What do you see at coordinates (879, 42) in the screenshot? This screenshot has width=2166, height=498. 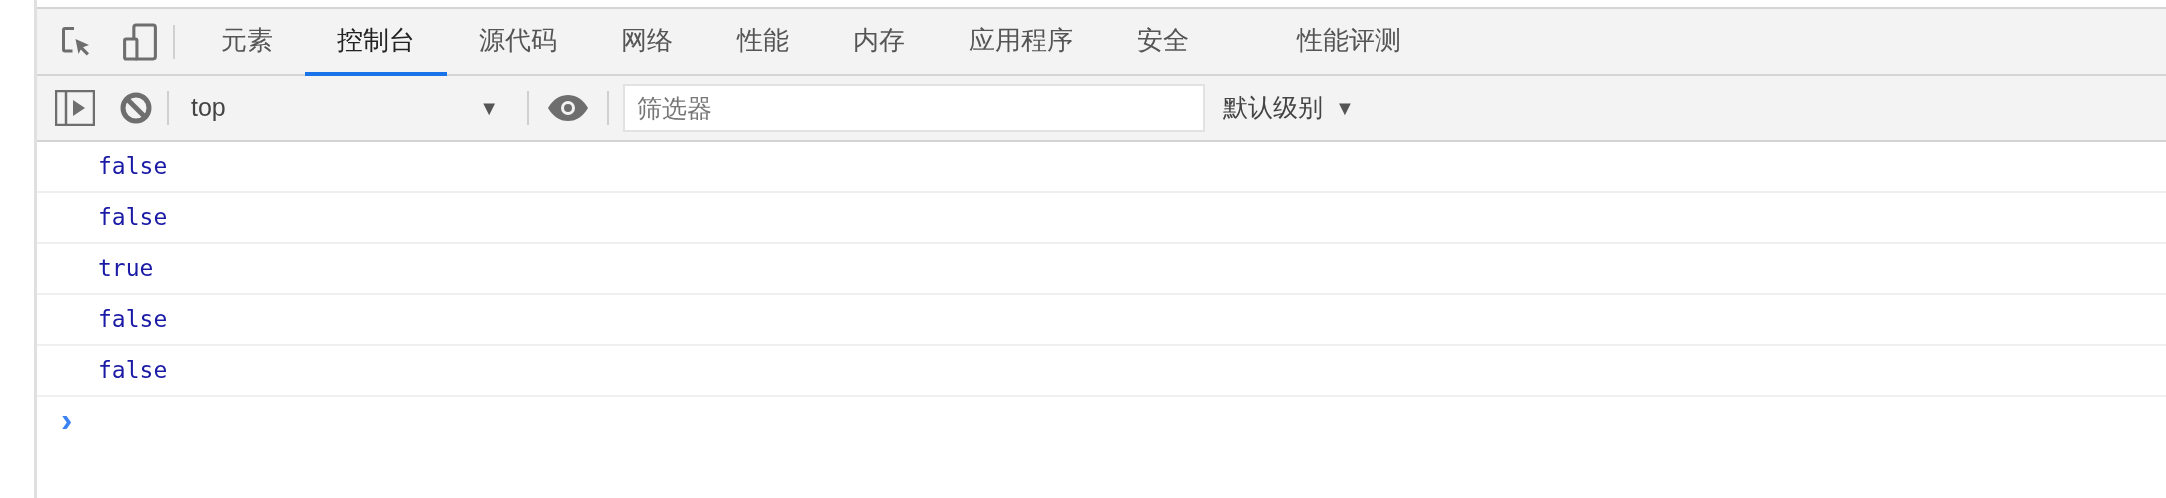 I see `tab: 内存` at bounding box center [879, 42].